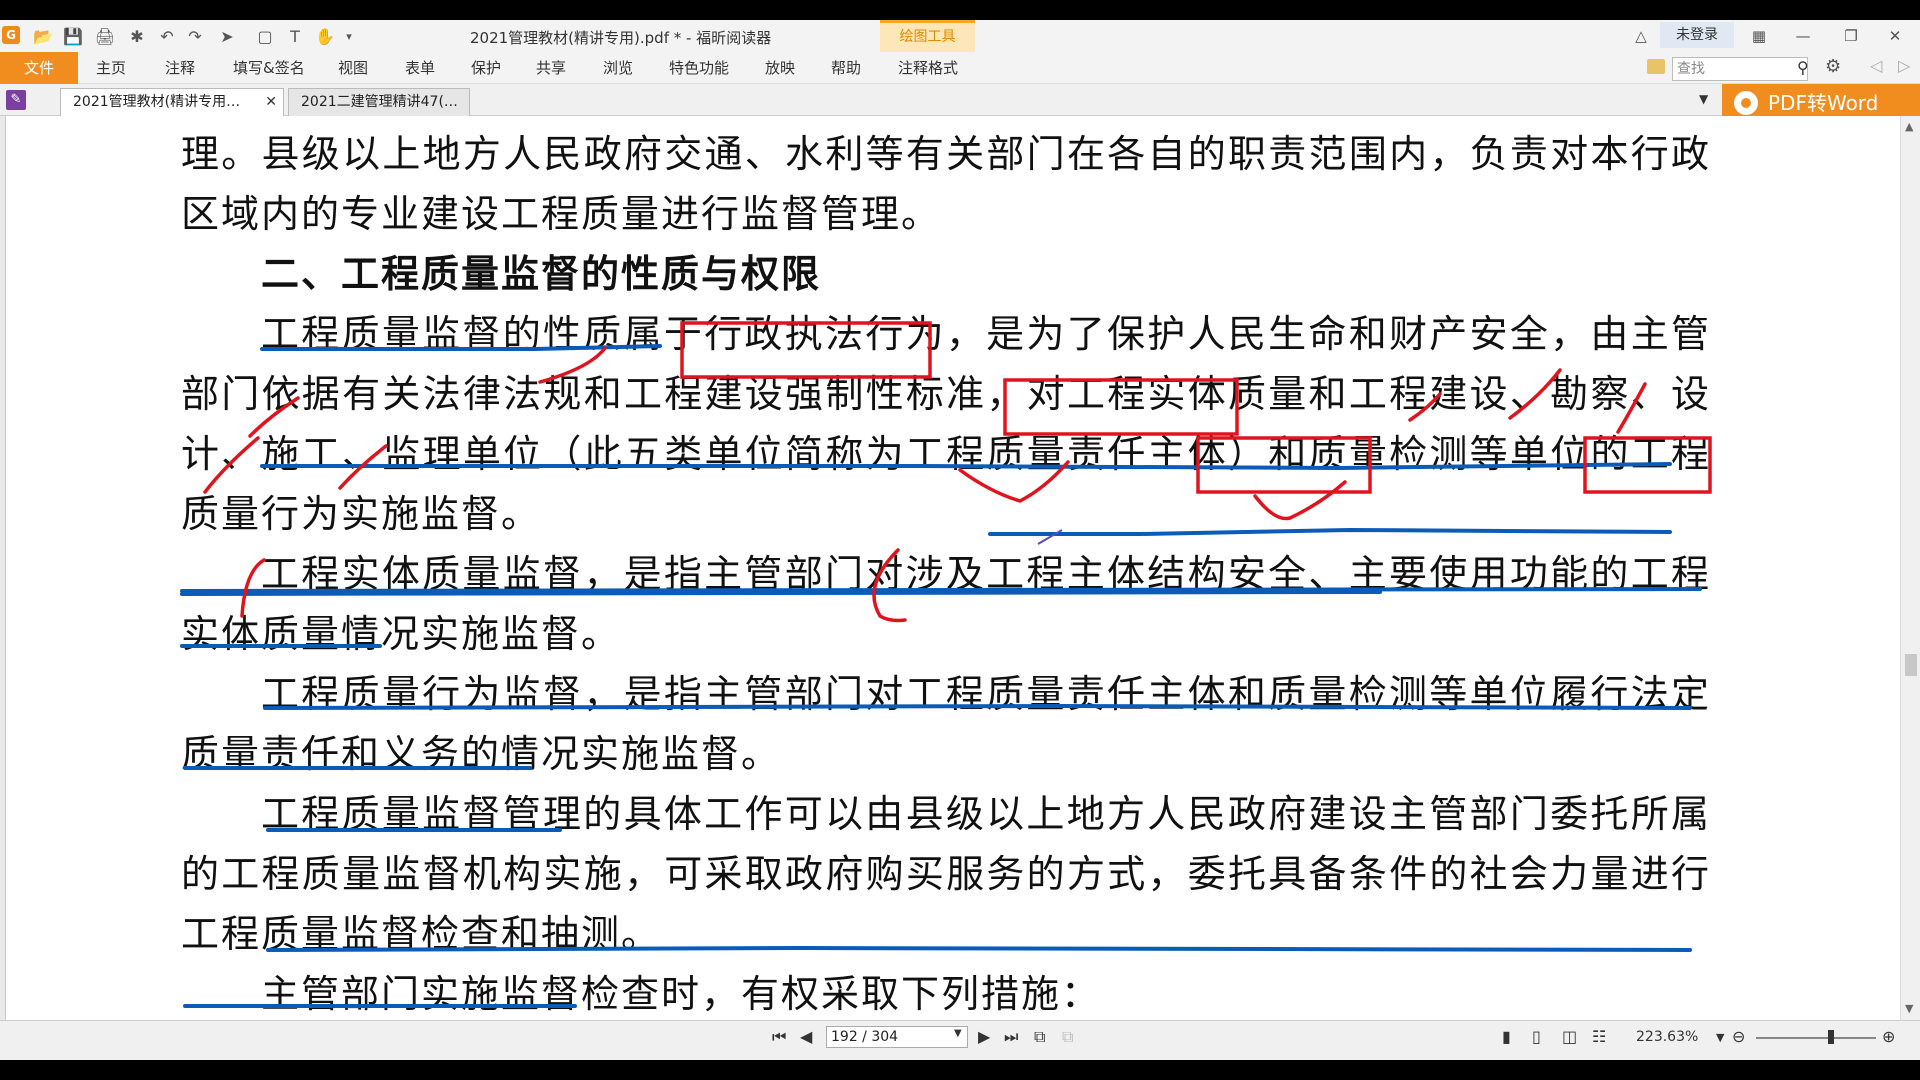 This screenshot has height=1080, width=1920. What do you see at coordinates (681, 994) in the screenshot?
I see `paragraph: 主管部门实施监督检查时，有权采取下列措施：` at bounding box center [681, 994].